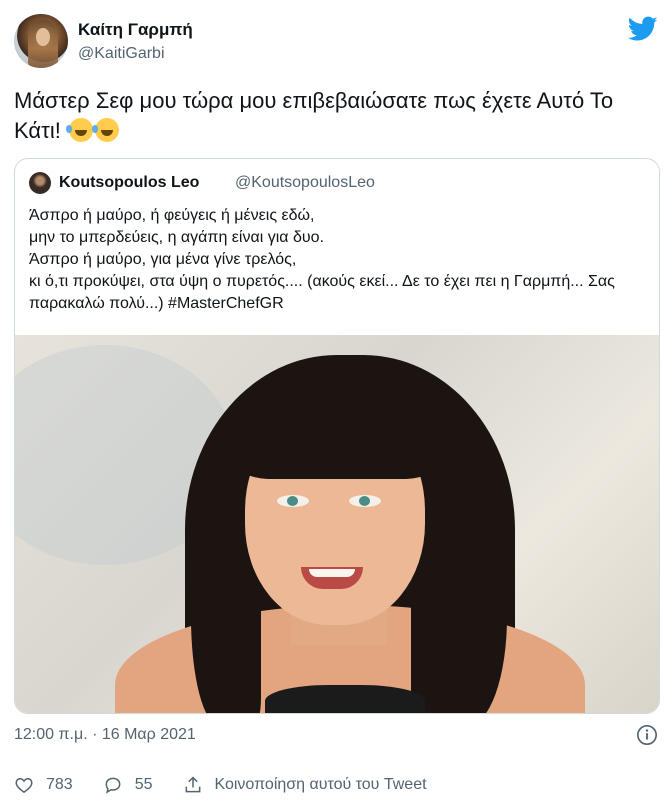 This screenshot has height=803, width=672. What do you see at coordinates (121, 54) in the screenshot?
I see `author-handle: @KaitiGarbi` at bounding box center [121, 54].